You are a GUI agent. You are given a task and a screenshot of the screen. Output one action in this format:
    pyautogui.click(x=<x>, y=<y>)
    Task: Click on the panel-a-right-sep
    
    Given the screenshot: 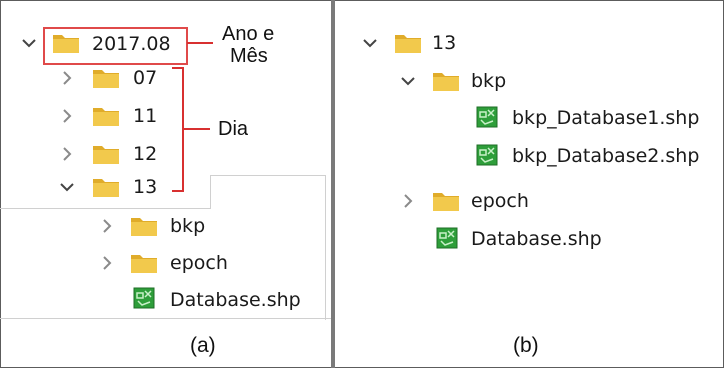 What is the action you would take?
    pyautogui.click(x=325, y=247)
    